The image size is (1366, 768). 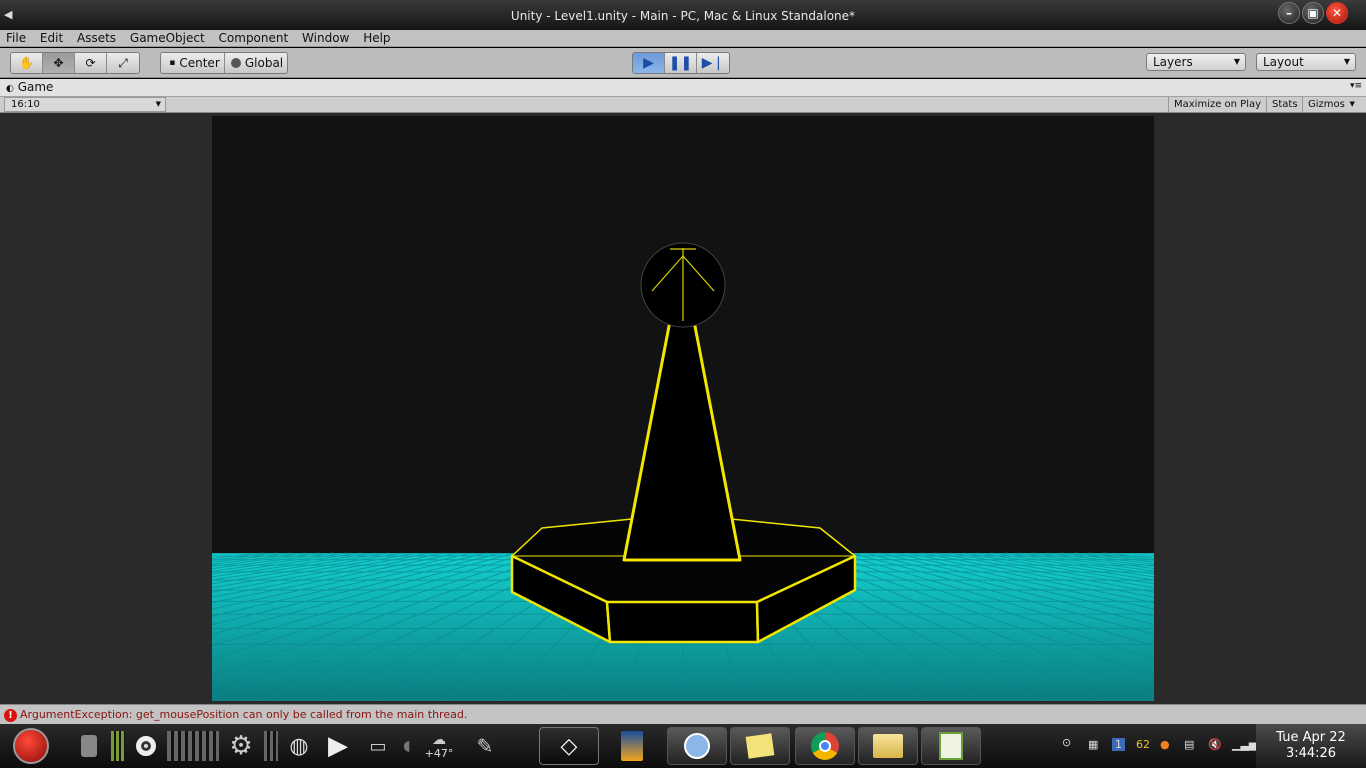 I want to click on app-logo-icon, so click(x=632, y=746).